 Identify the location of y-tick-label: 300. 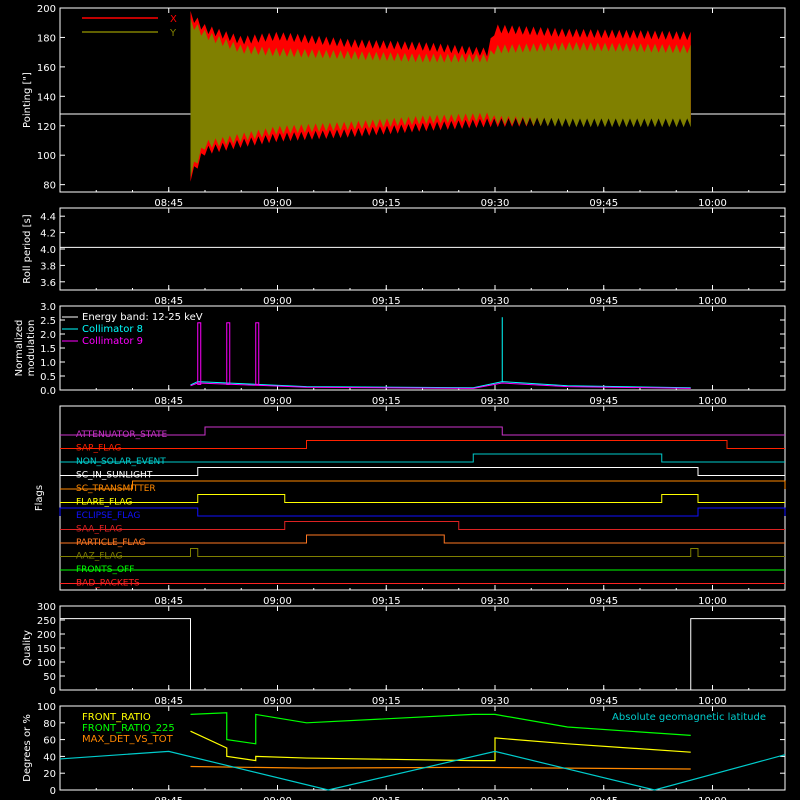
(46, 607).